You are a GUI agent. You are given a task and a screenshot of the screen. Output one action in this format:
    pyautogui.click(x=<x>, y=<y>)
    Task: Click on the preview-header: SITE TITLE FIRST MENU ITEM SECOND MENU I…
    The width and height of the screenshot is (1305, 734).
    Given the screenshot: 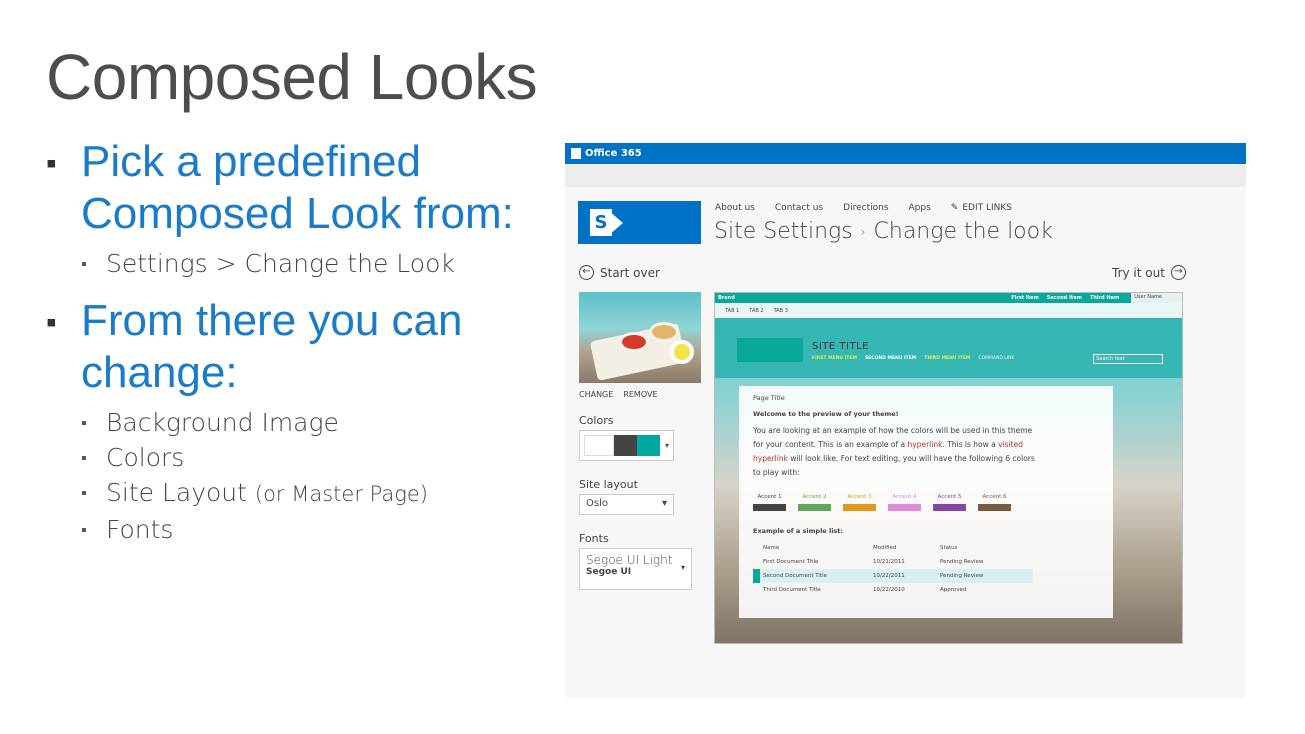 What is the action you would take?
    pyautogui.click(x=948, y=348)
    